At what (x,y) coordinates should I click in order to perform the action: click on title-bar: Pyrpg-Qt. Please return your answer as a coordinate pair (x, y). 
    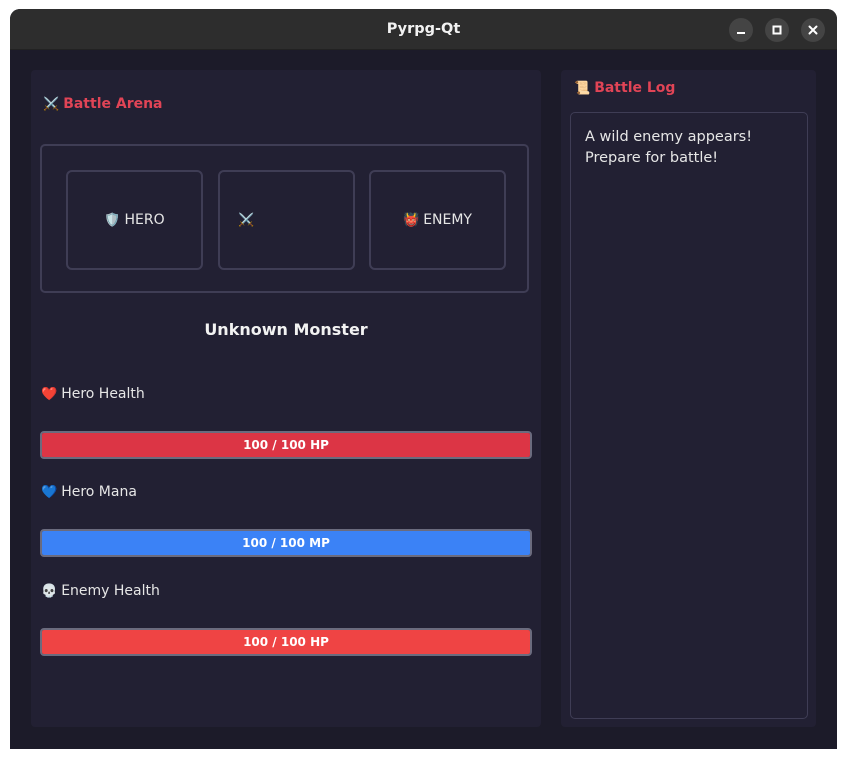
    Looking at the image, I should click on (423, 29).